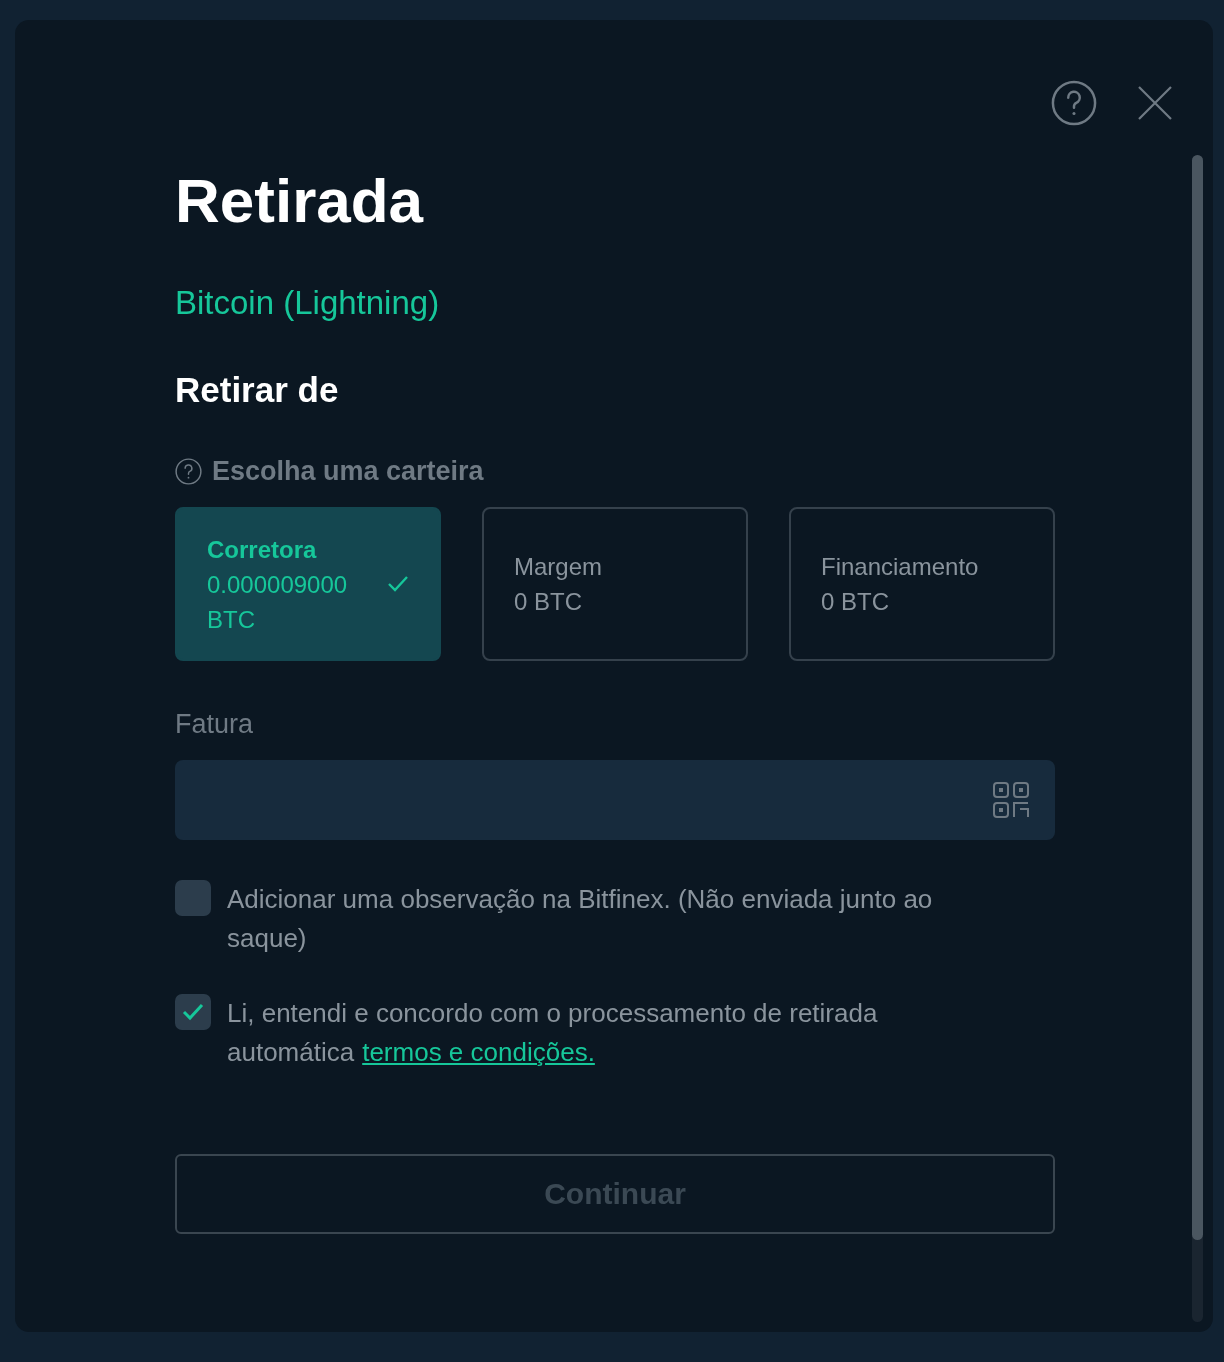  What do you see at coordinates (900, 567) in the screenshot?
I see `wallet-name: Financiamento` at bounding box center [900, 567].